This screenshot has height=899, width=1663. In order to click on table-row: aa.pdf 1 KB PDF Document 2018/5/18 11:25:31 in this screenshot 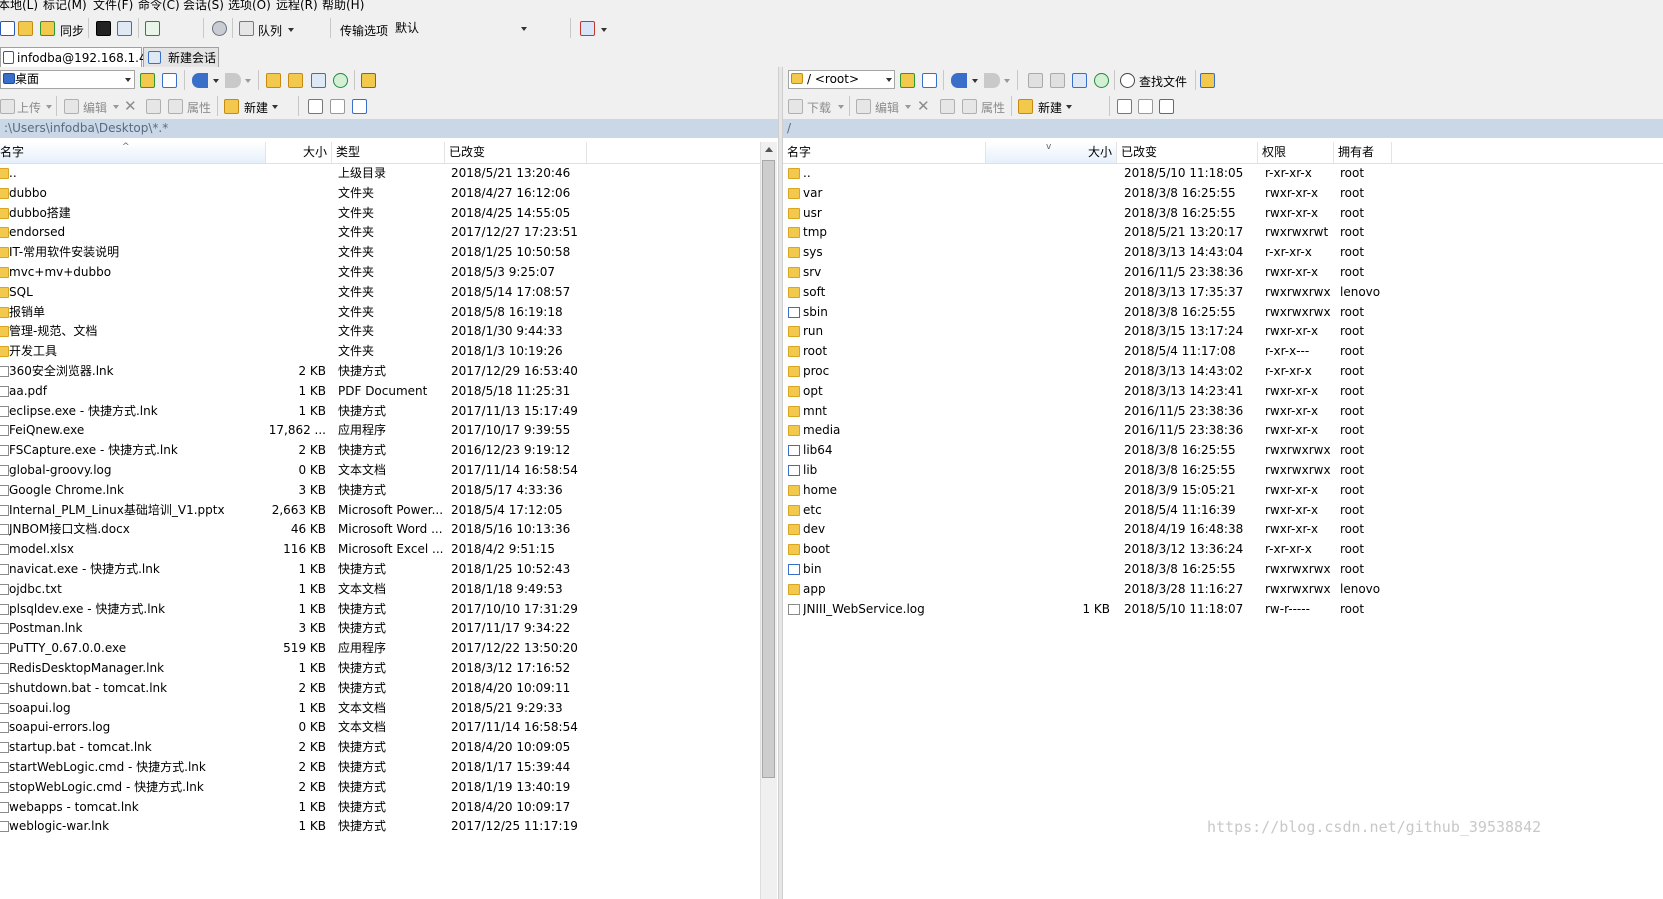, I will do `click(380, 392)`.